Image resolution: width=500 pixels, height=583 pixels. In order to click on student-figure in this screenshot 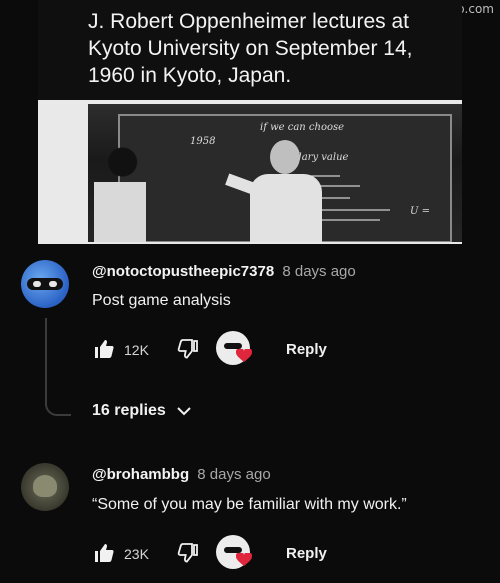, I will do `click(120, 193)`.